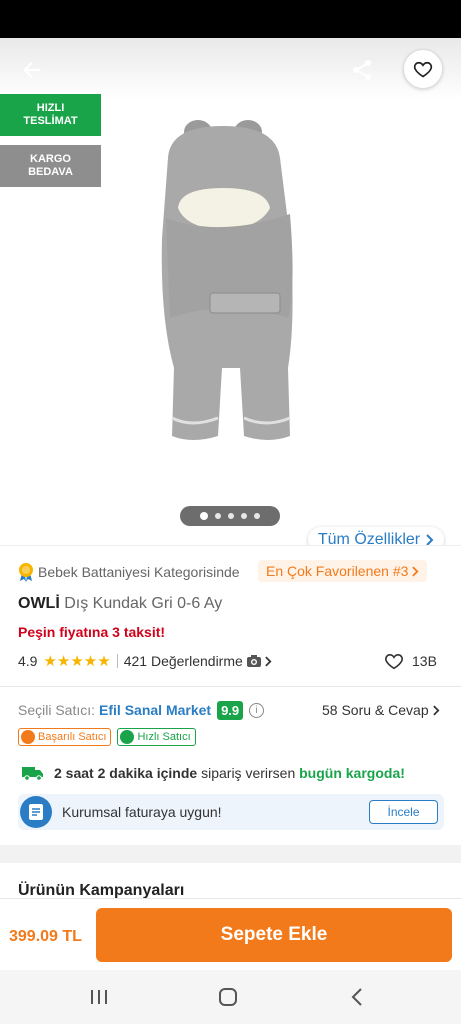 This screenshot has width=461, height=1024. Describe the element at coordinates (230, 283) in the screenshot. I see `product-image` at that location.